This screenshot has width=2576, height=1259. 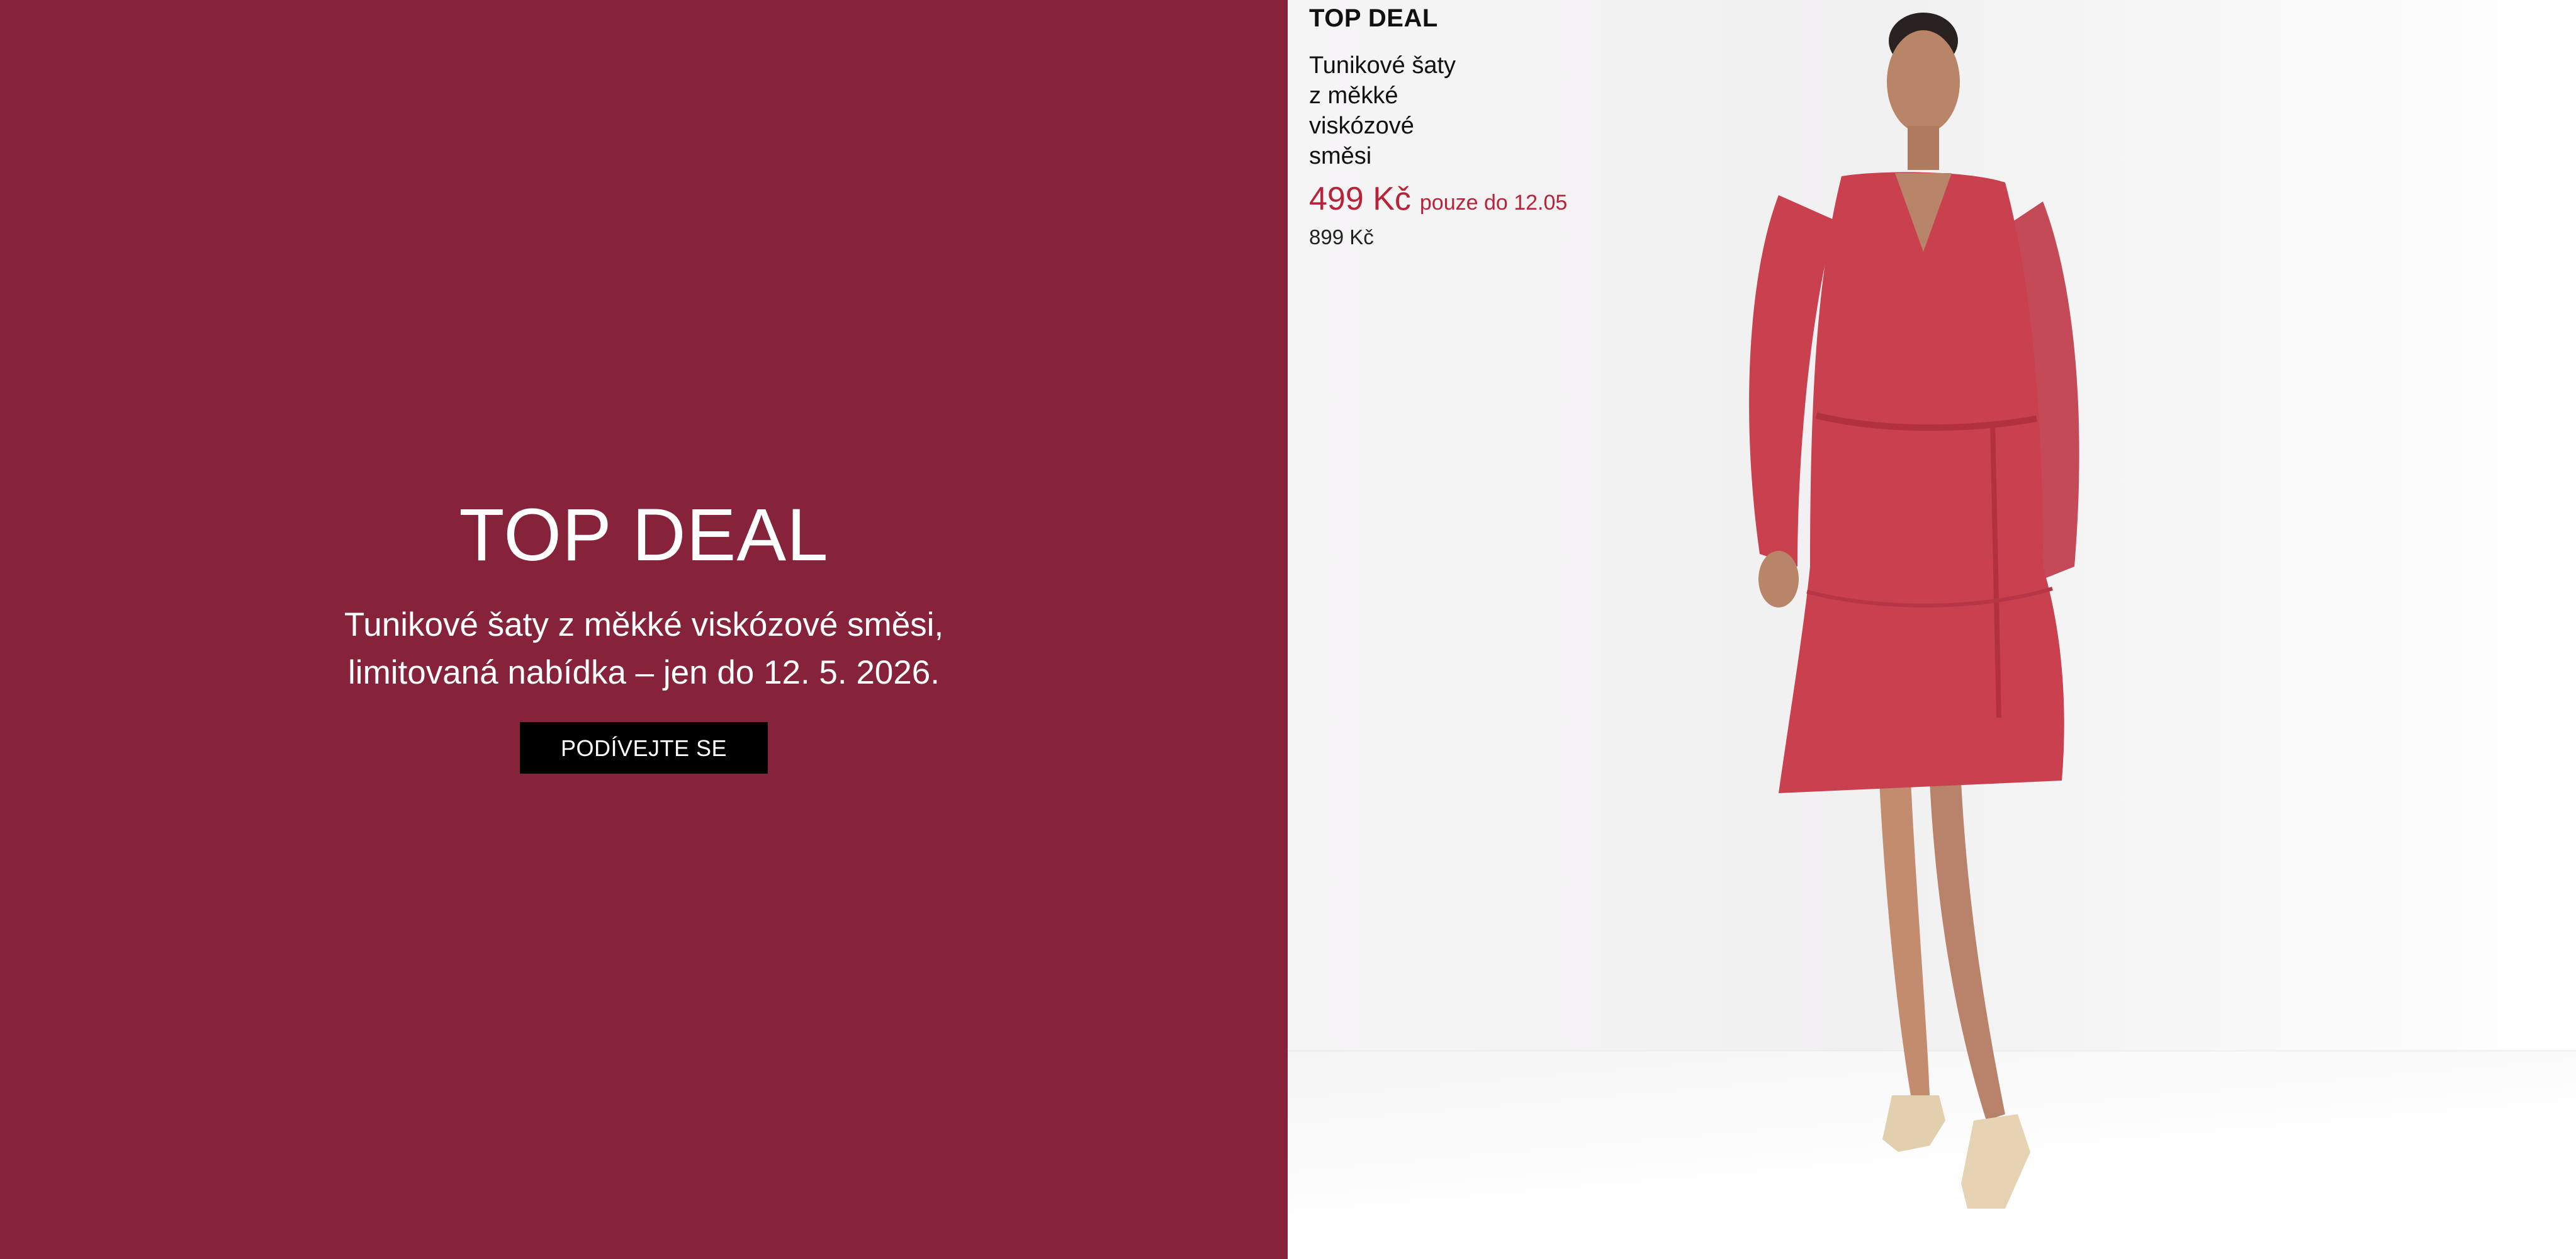 I want to click on promo-title: TOP DEAL, so click(x=644, y=535).